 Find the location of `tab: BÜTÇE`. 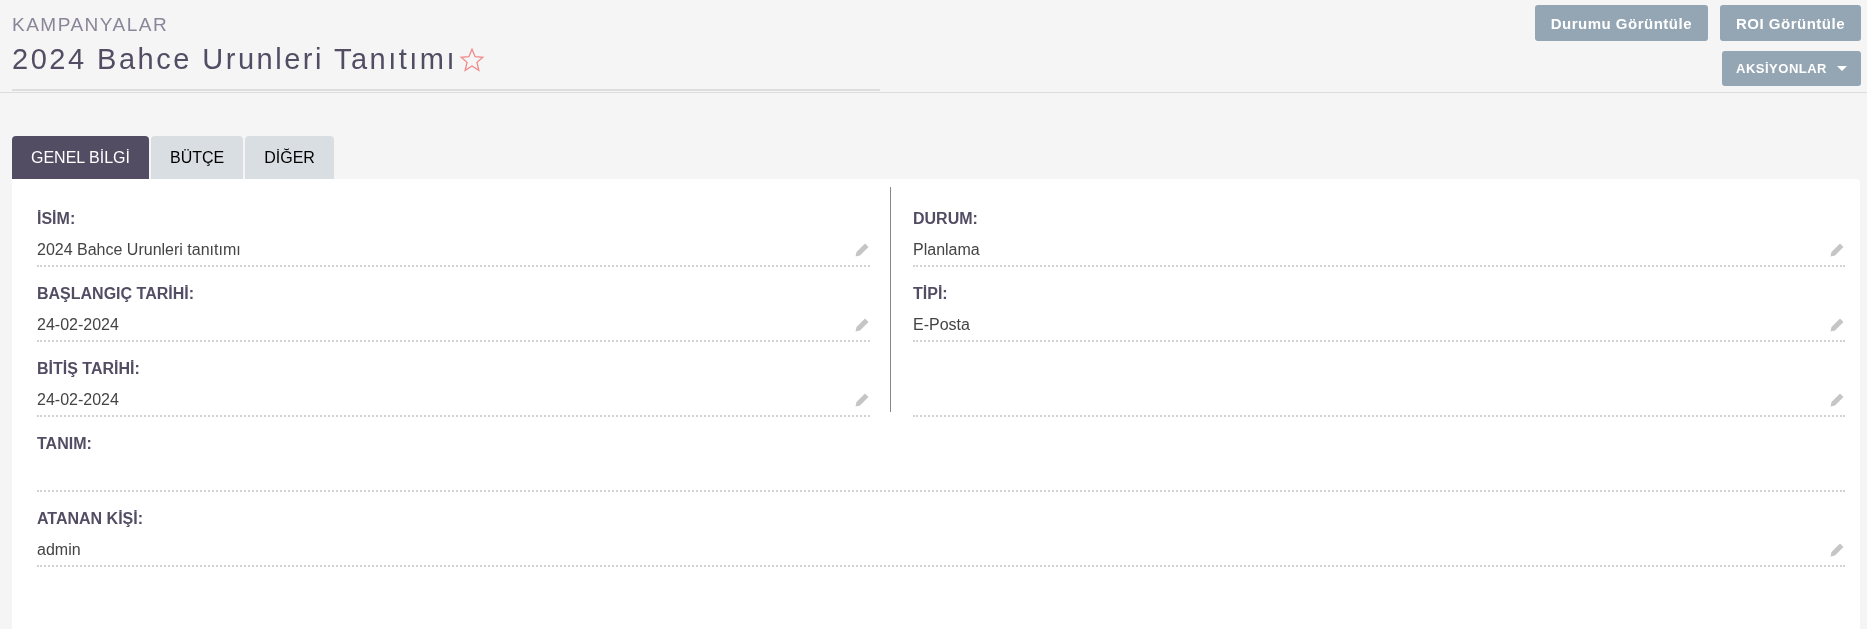

tab: BÜTÇE is located at coordinates (197, 157).